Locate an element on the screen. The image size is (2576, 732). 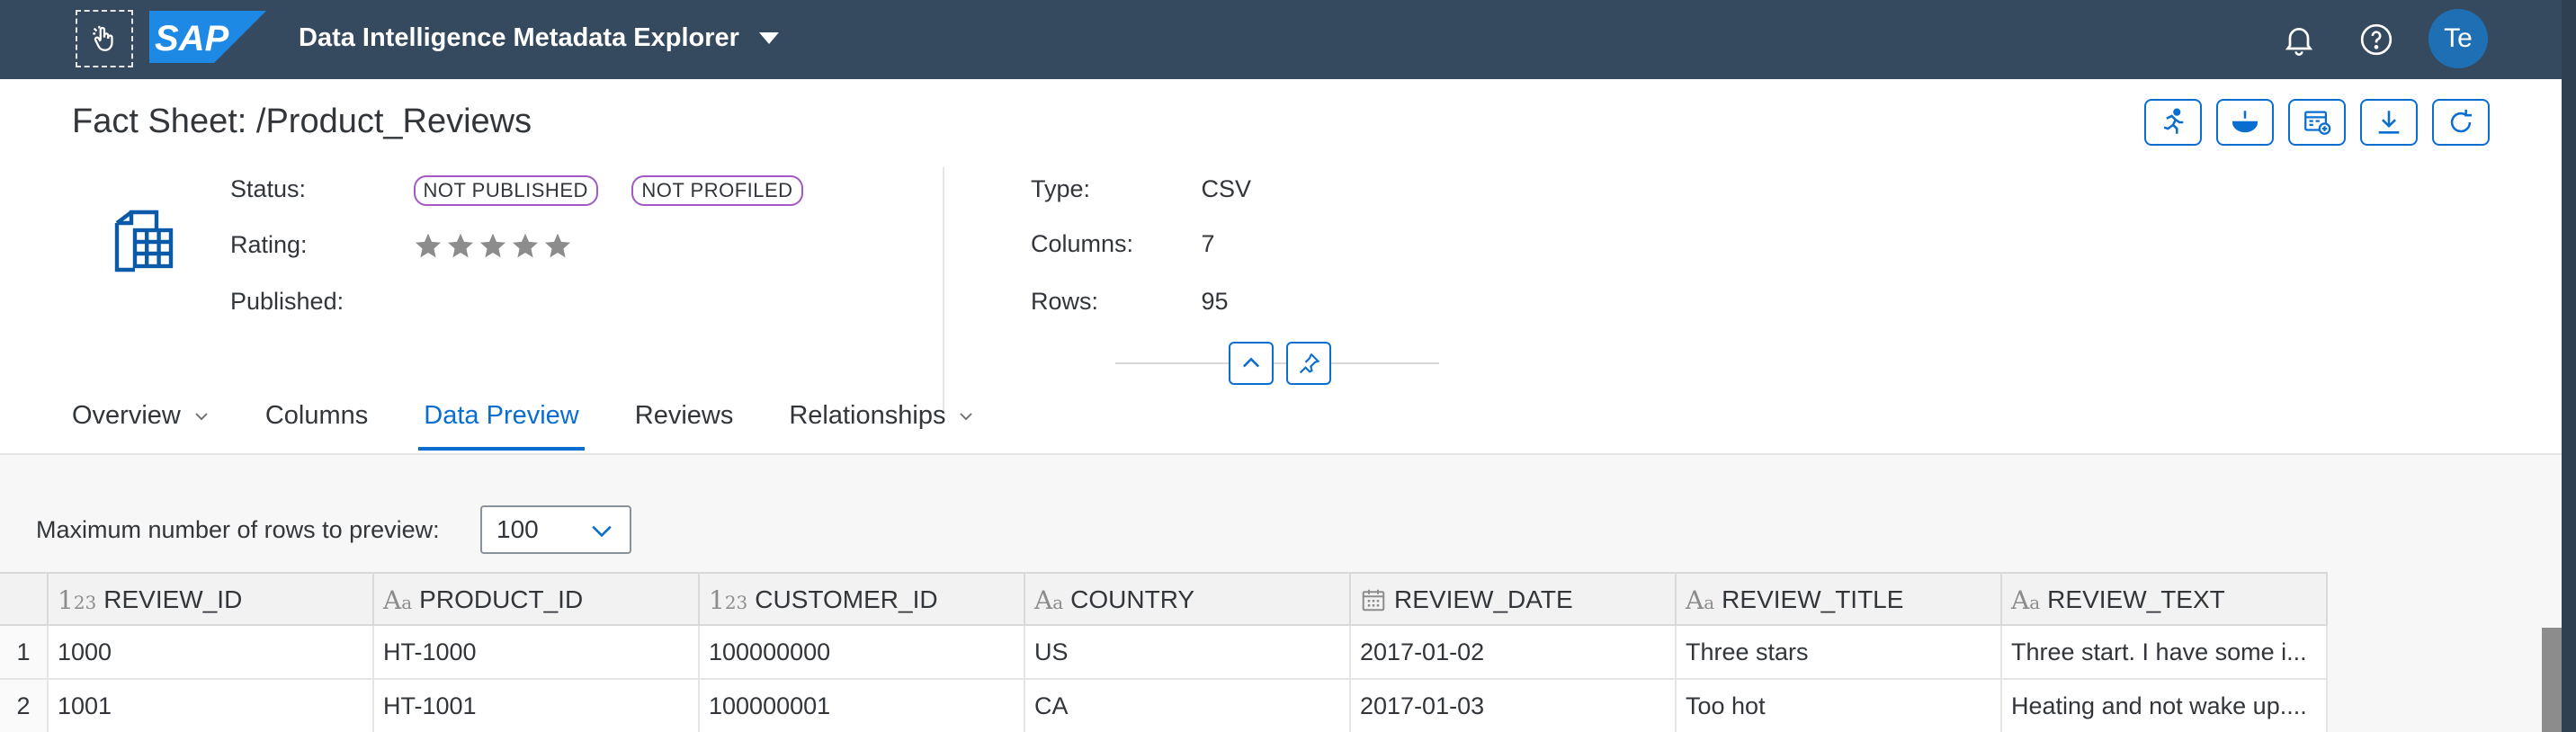
sap-logo-text: SAP is located at coordinates (192, 38).